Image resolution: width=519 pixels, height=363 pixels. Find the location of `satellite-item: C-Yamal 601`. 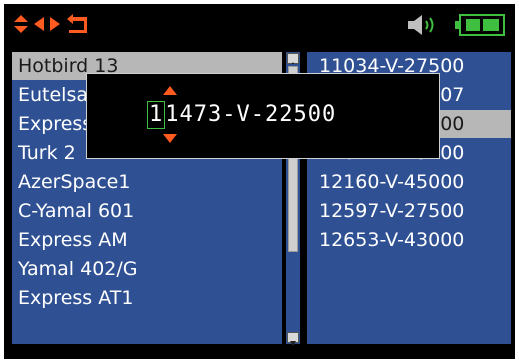

satellite-item: C-Yamal 601 is located at coordinates (147, 211).